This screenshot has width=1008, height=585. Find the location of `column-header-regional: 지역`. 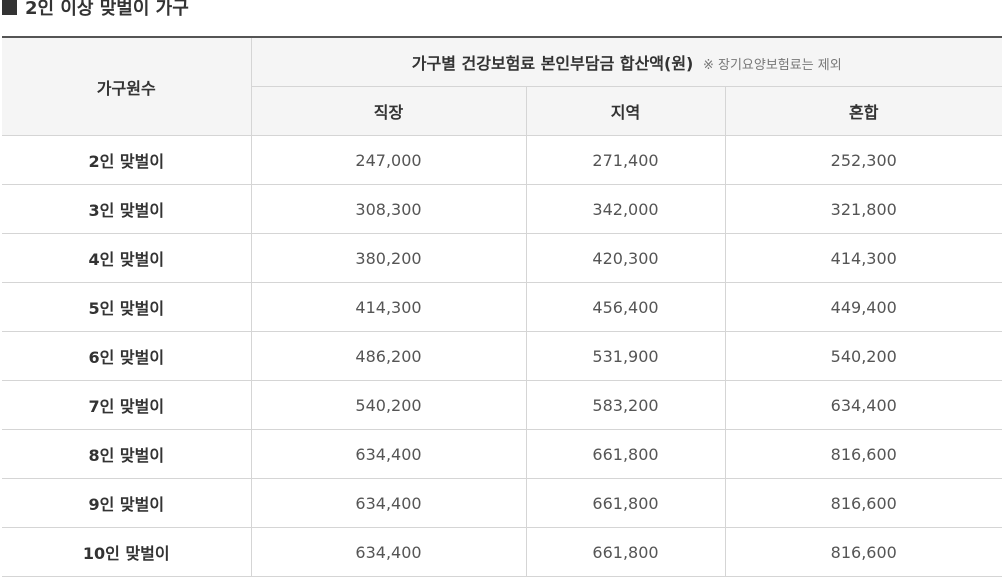

column-header-regional: 지역 is located at coordinates (625, 111).